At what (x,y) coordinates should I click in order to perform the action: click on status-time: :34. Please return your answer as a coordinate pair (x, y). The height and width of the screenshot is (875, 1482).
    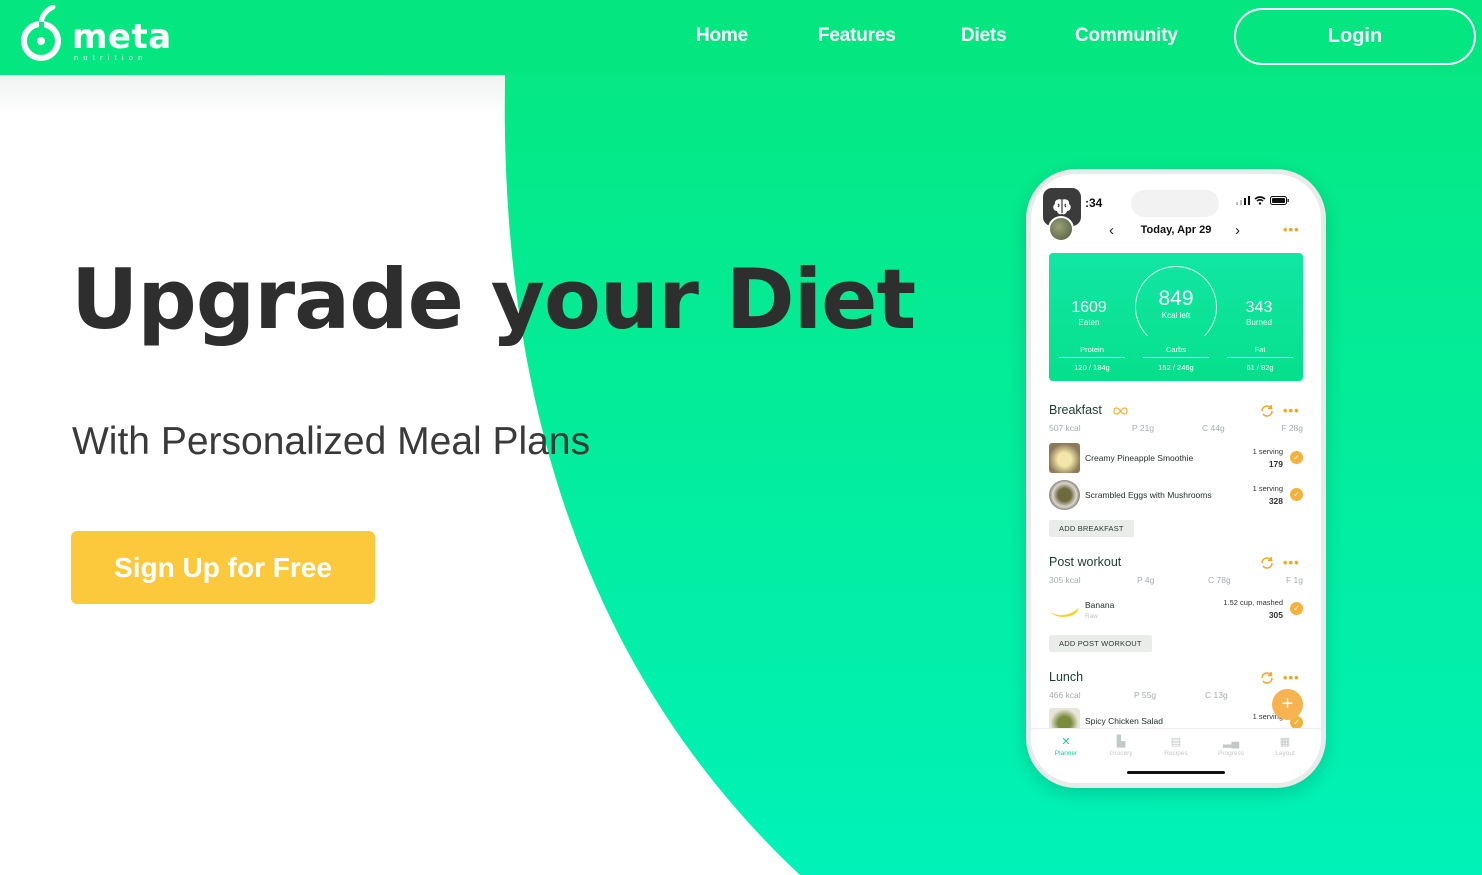
    Looking at the image, I should click on (1094, 203).